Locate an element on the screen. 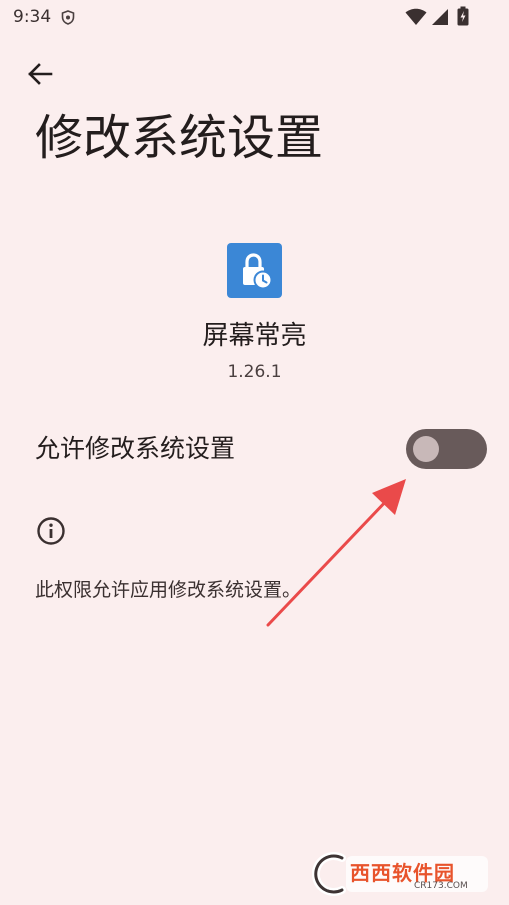 The image size is (509, 905). app-icon is located at coordinates (254, 270).